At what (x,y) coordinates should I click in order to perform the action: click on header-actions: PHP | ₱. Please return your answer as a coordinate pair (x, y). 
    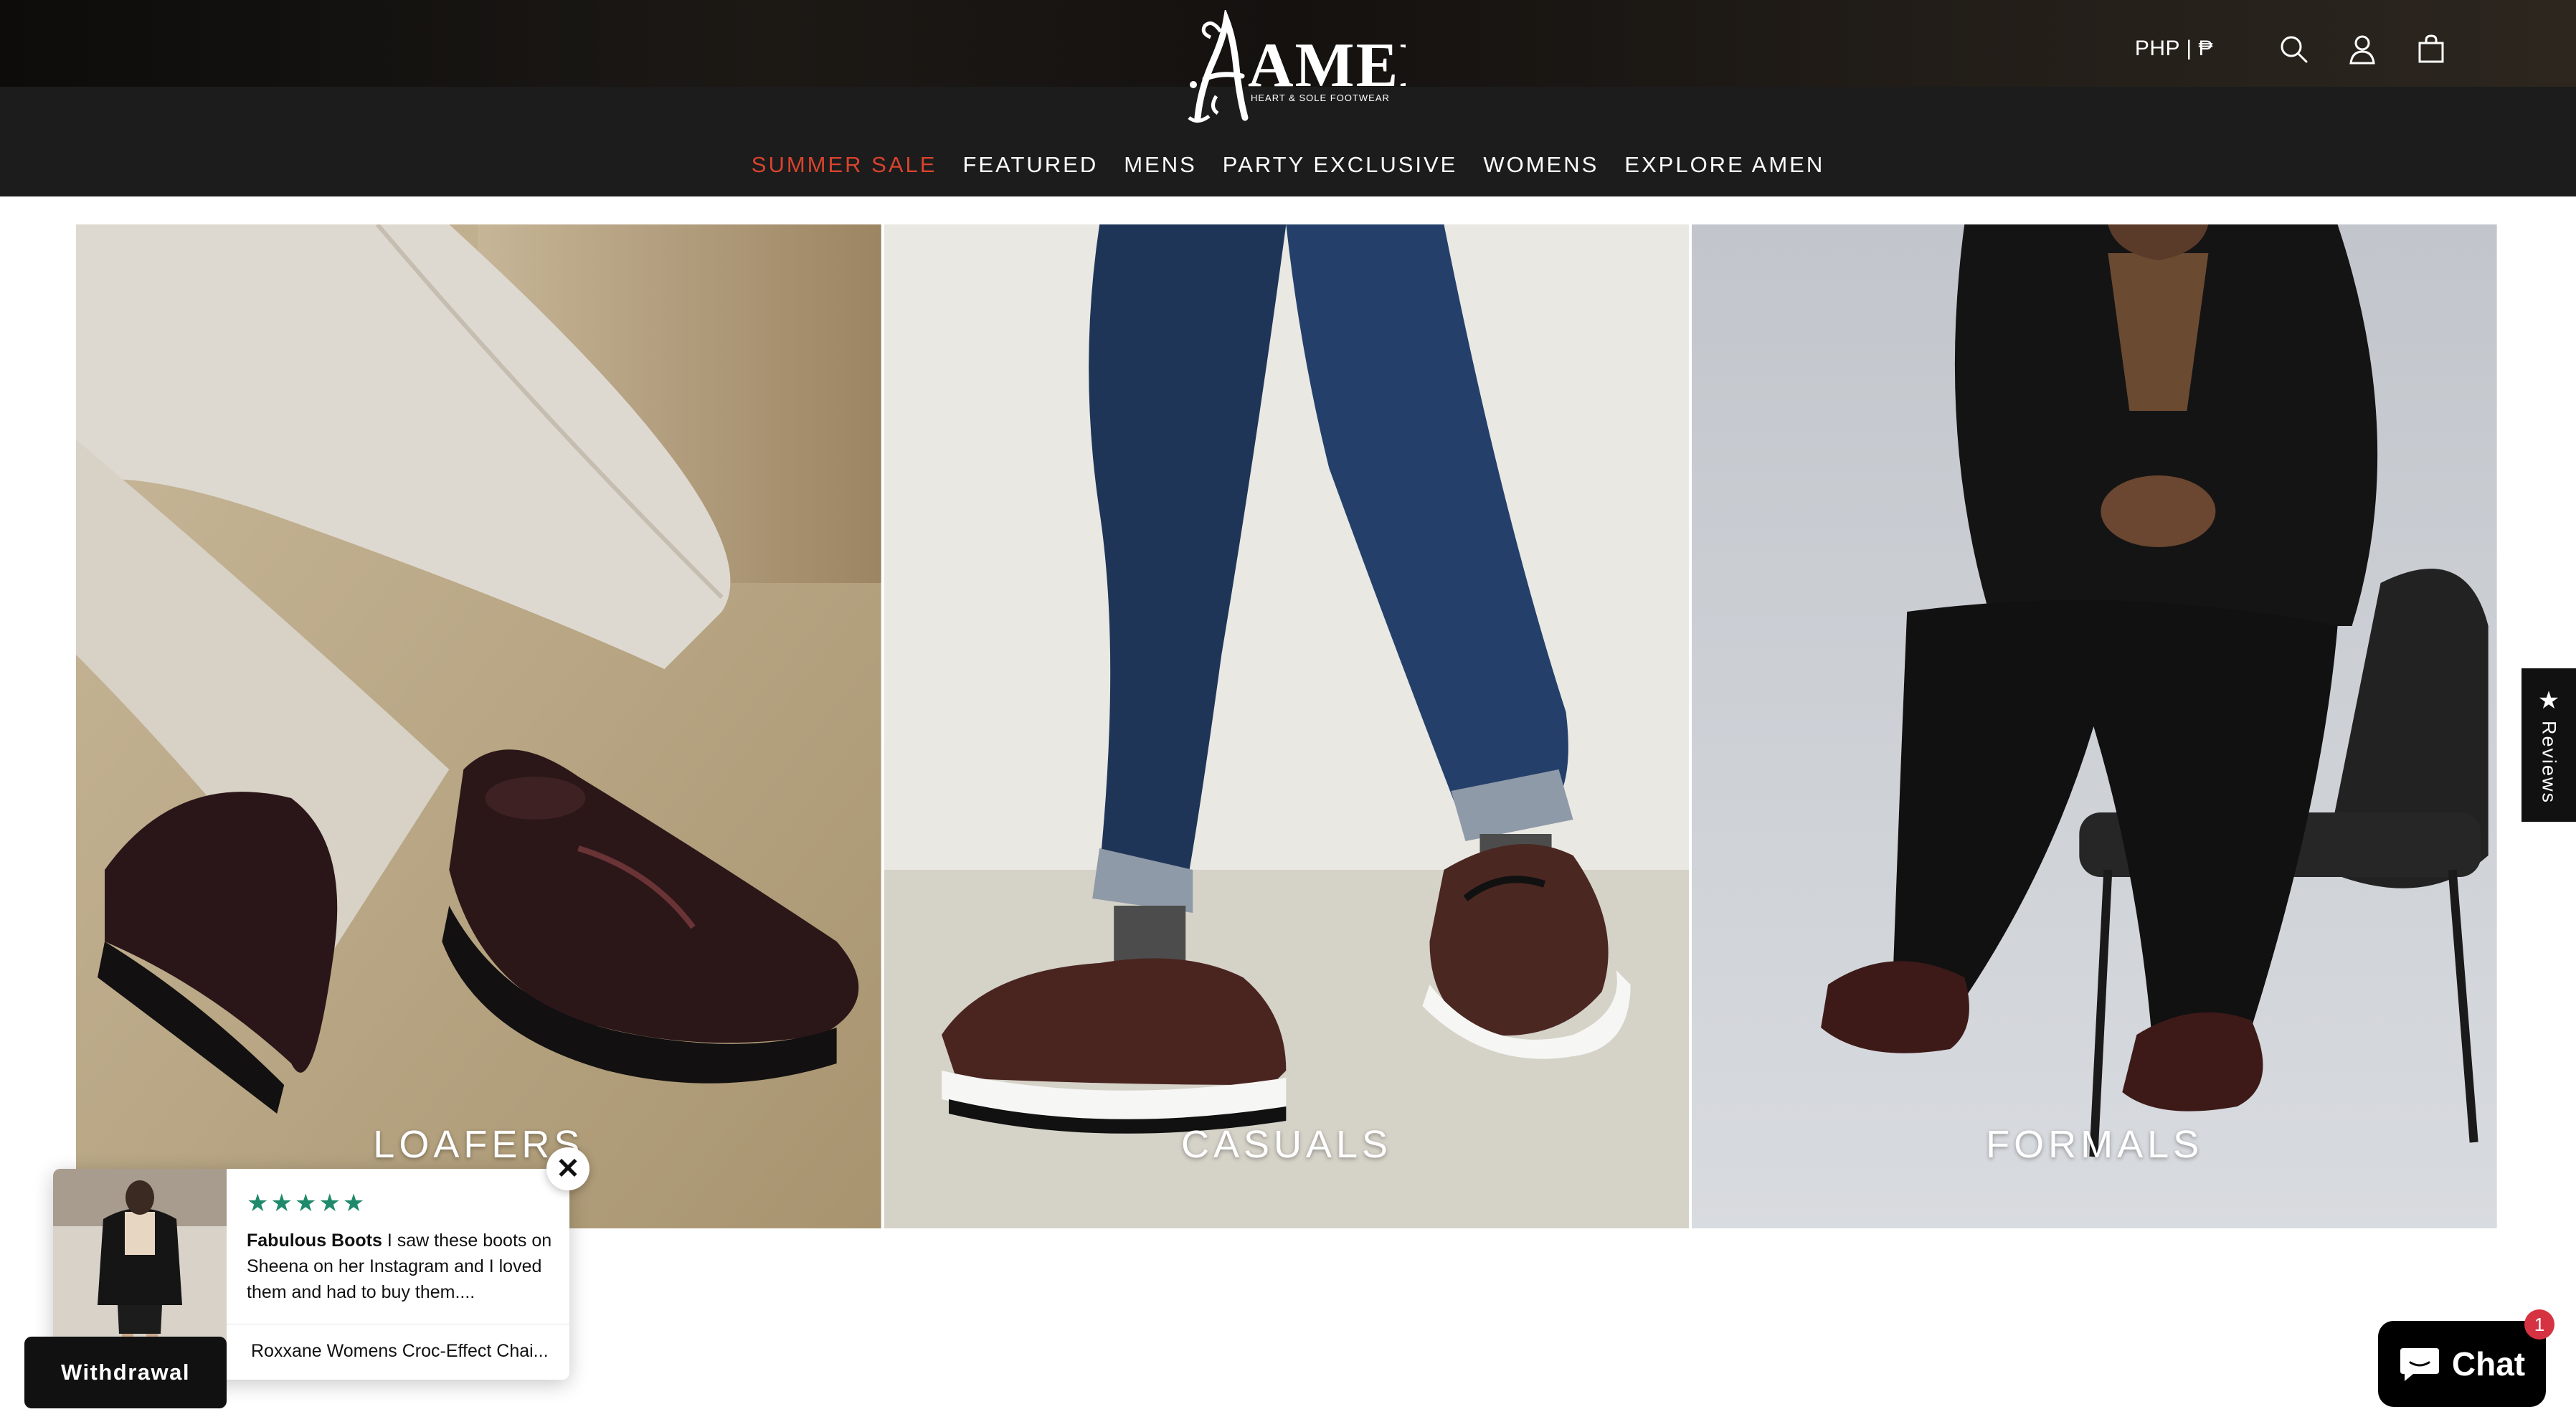
    Looking at the image, I should click on (2294, 49).